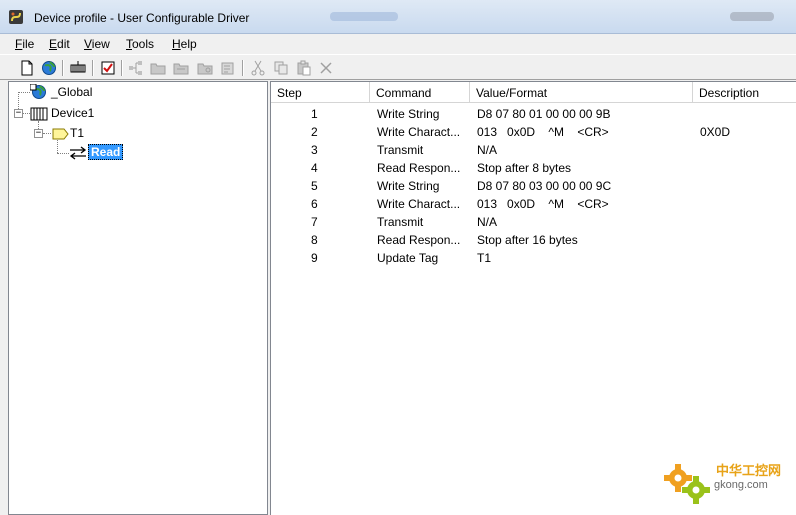  I want to click on cell-step: 4, so click(314, 168).